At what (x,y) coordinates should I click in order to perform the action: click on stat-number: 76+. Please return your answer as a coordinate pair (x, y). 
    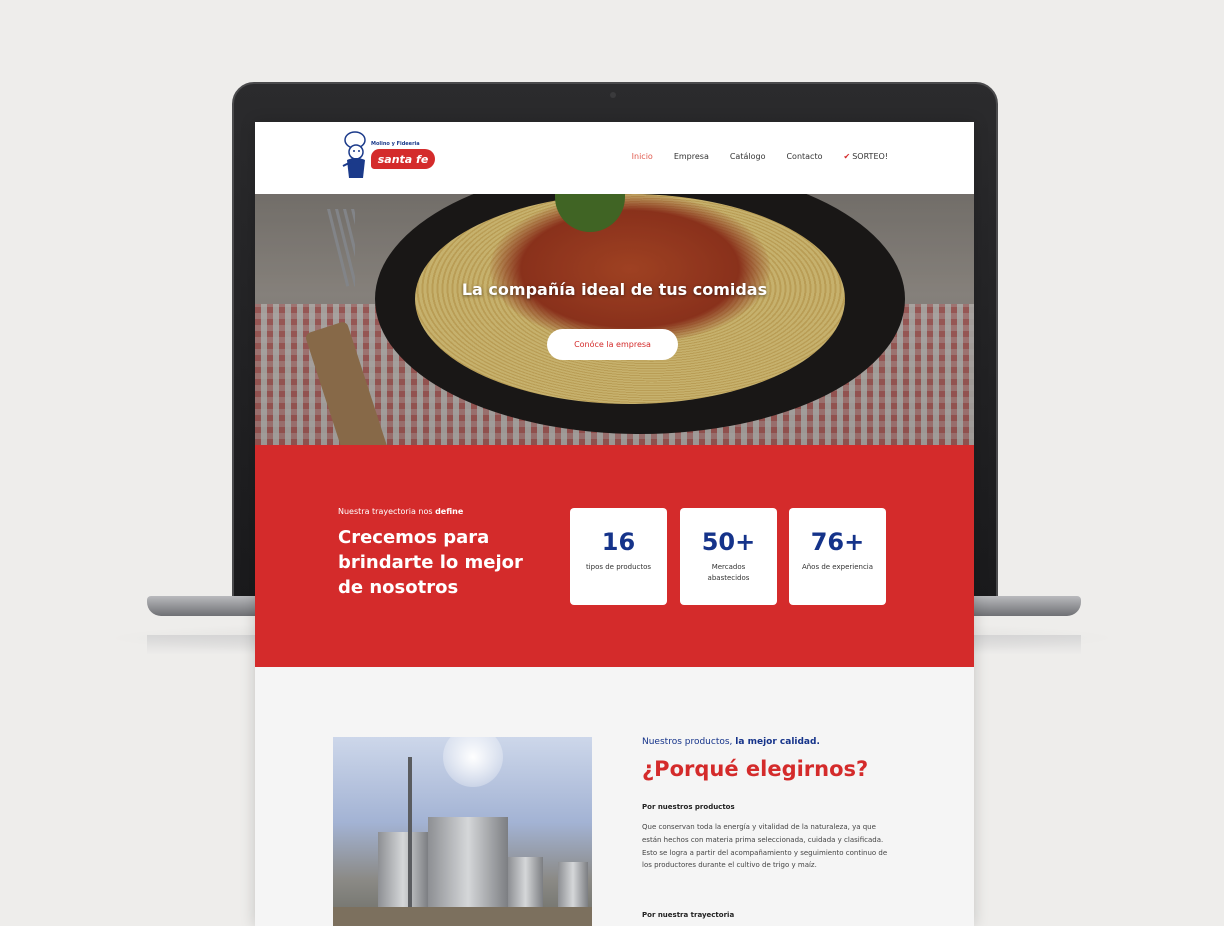
    Looking at the image, I should click on (837, 542).